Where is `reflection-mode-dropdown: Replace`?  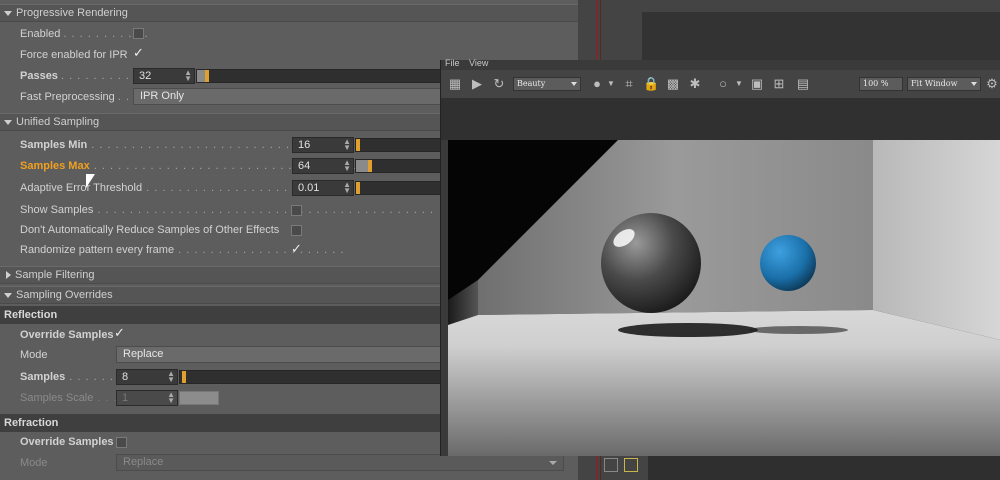
reflection-mode-dropdown: Replace is located at coordinates (279, 354).